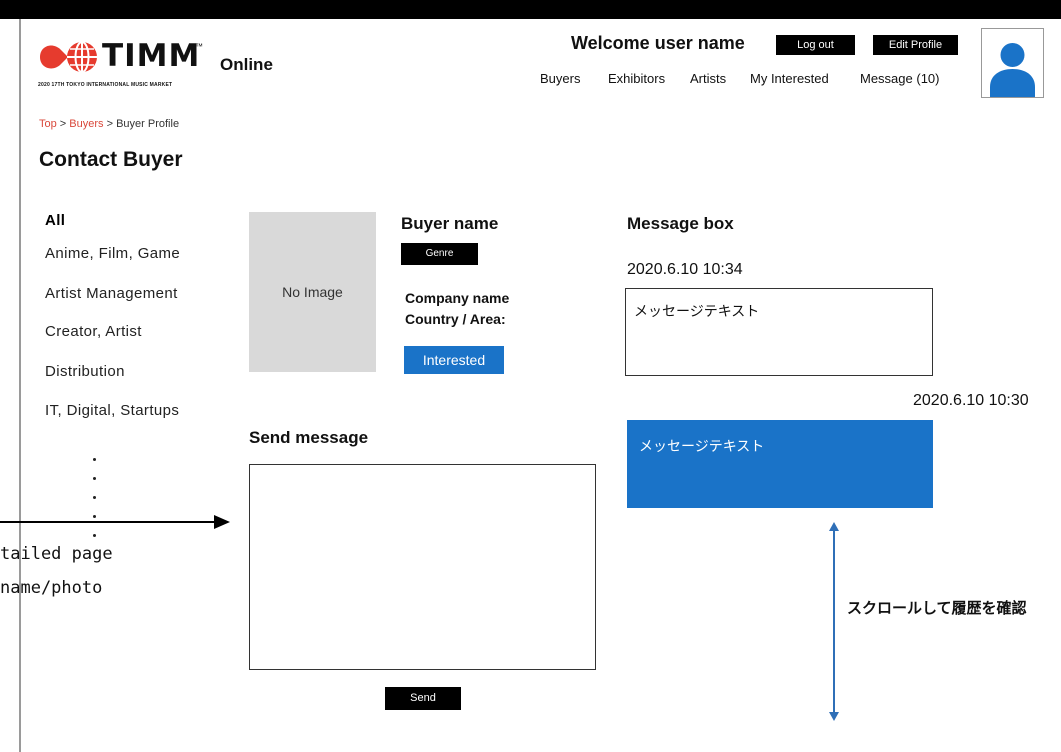 The width and height of the screenshot is (1061, 752). What do you see at coordinates (685, 269) in the screenshot?
I see `message-timestamp: 2020.6.10 10:34` at bounding box center [685, 269].